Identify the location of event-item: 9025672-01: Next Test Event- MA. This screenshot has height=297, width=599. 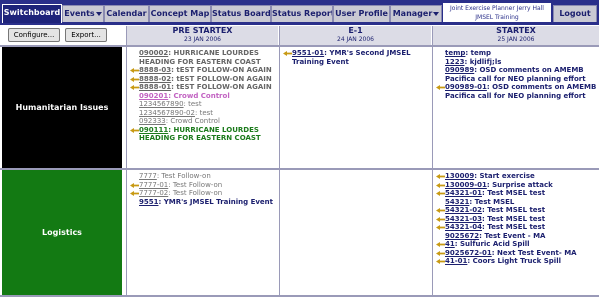
(516, 253).